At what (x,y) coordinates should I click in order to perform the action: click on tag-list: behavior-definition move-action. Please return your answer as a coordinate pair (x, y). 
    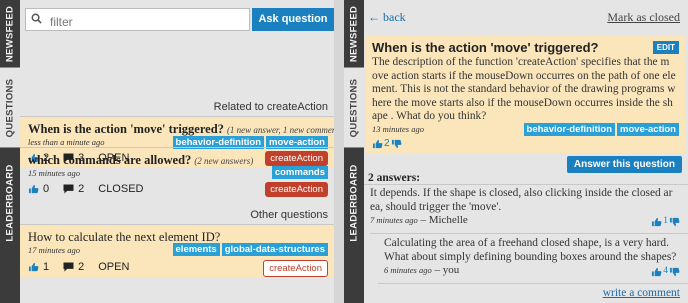
    Looking at the image, I should click on (601, 129).